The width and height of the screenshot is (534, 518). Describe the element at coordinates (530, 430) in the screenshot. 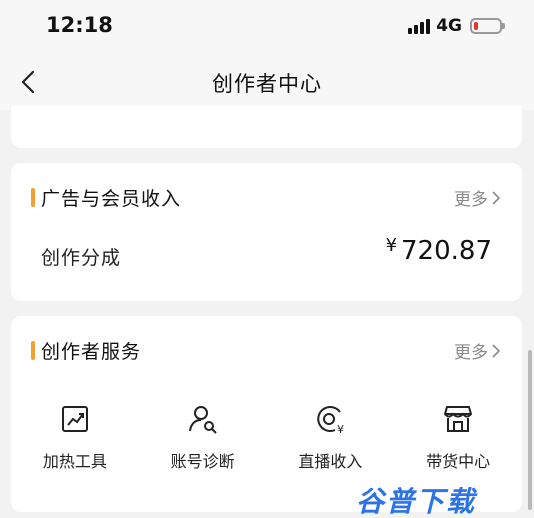

I see `scrollbar` at that location.